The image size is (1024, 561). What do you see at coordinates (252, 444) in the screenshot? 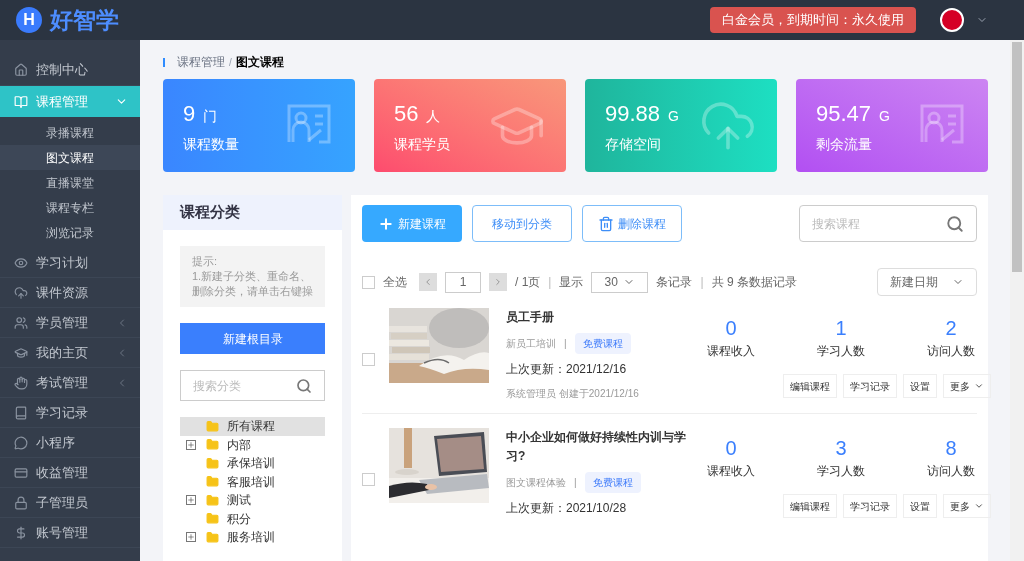
I see `tree-item: 内部` at bounding box center [252, 444].